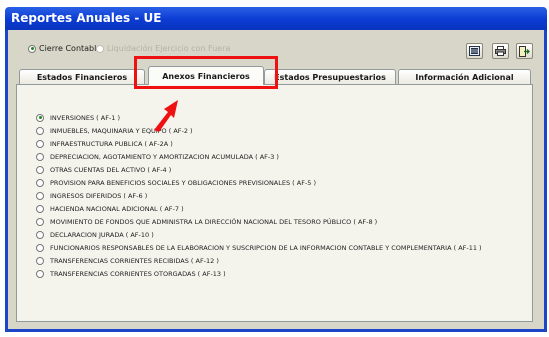 Image resolution: width=549 pixels, height=337 pixels. I want to click on table-button, so click(474, 51).